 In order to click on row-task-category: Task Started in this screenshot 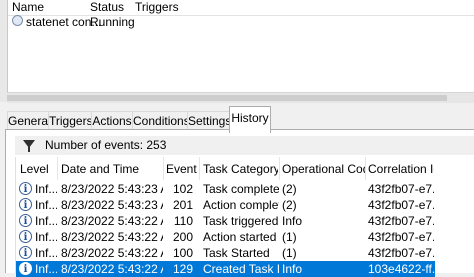, I will do `click(236, 253)`.